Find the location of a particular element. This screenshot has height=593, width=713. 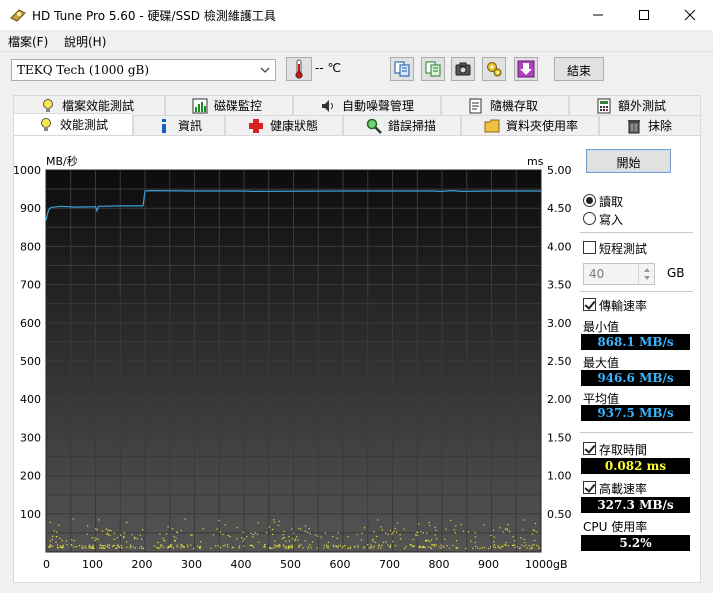

copy-results-button is located at coordinates (433, 69).